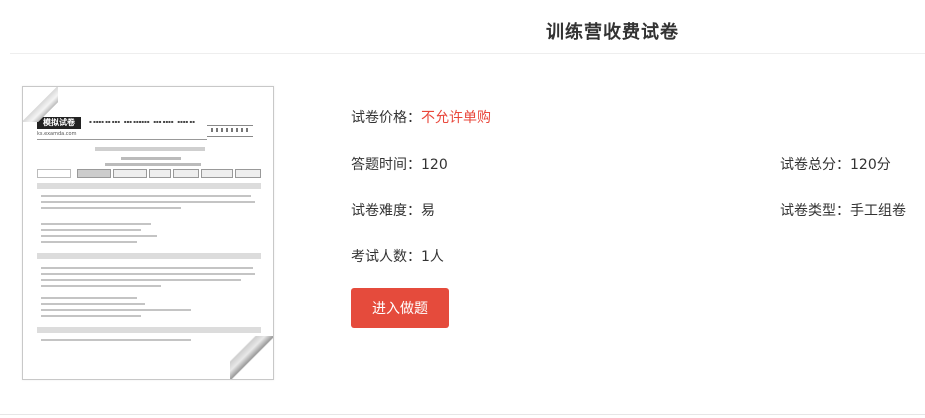 The image size is (925, 418). What do you see at coordinates (870, 165) in the screenshot?
I see `score-value: 120分` at bounding box center [870, 165].